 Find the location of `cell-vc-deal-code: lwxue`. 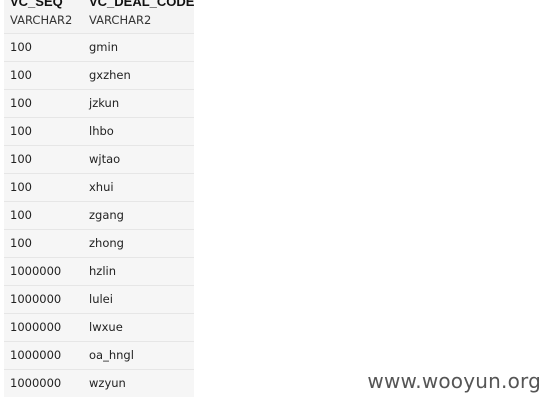

cell-vc-deal-code: lwxue is located at coordinates (106, 327).